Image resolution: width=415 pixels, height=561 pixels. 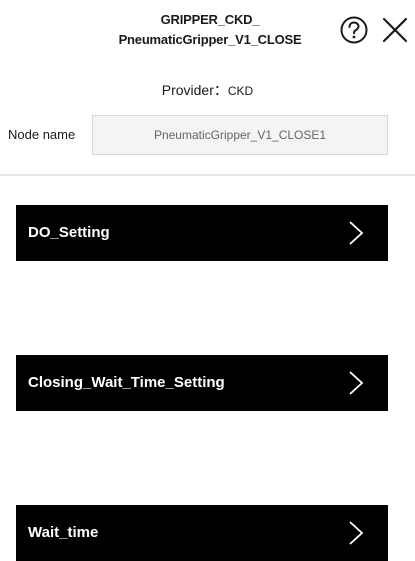 What do you see at coordinates (210, 30) in the screenshot?
I see `dialog-title: GRIPPER_CKD_ PneumaticGripper_V1_CLOSE` at bounding box center [210, 30].